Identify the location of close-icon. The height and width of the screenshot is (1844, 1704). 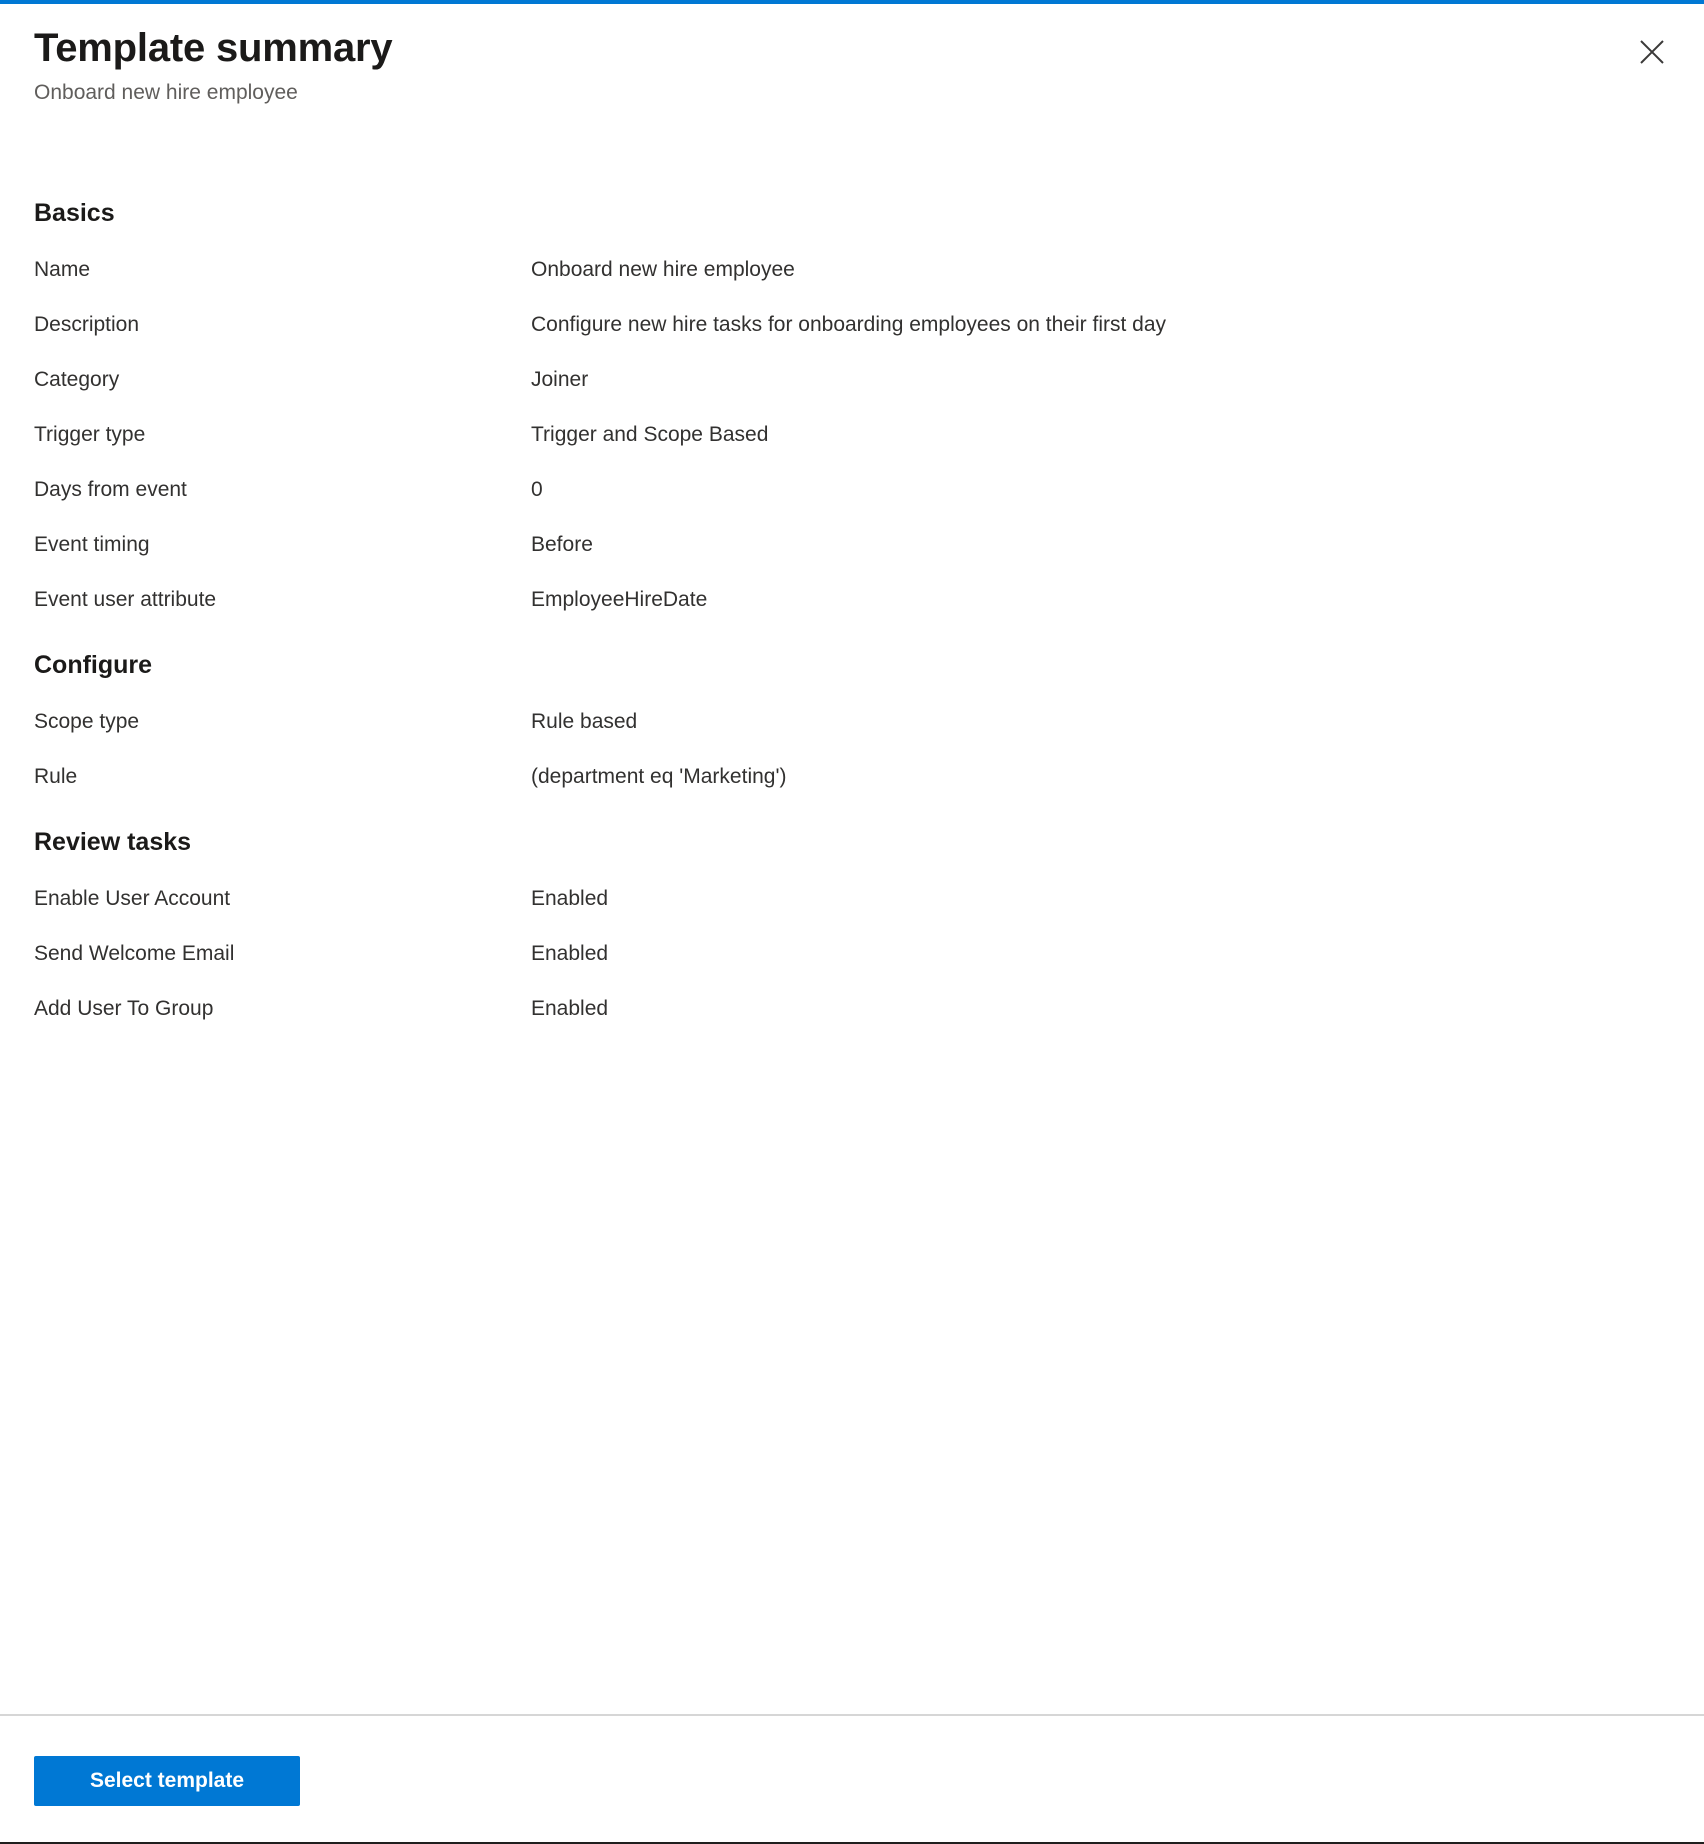
(1652, 52).